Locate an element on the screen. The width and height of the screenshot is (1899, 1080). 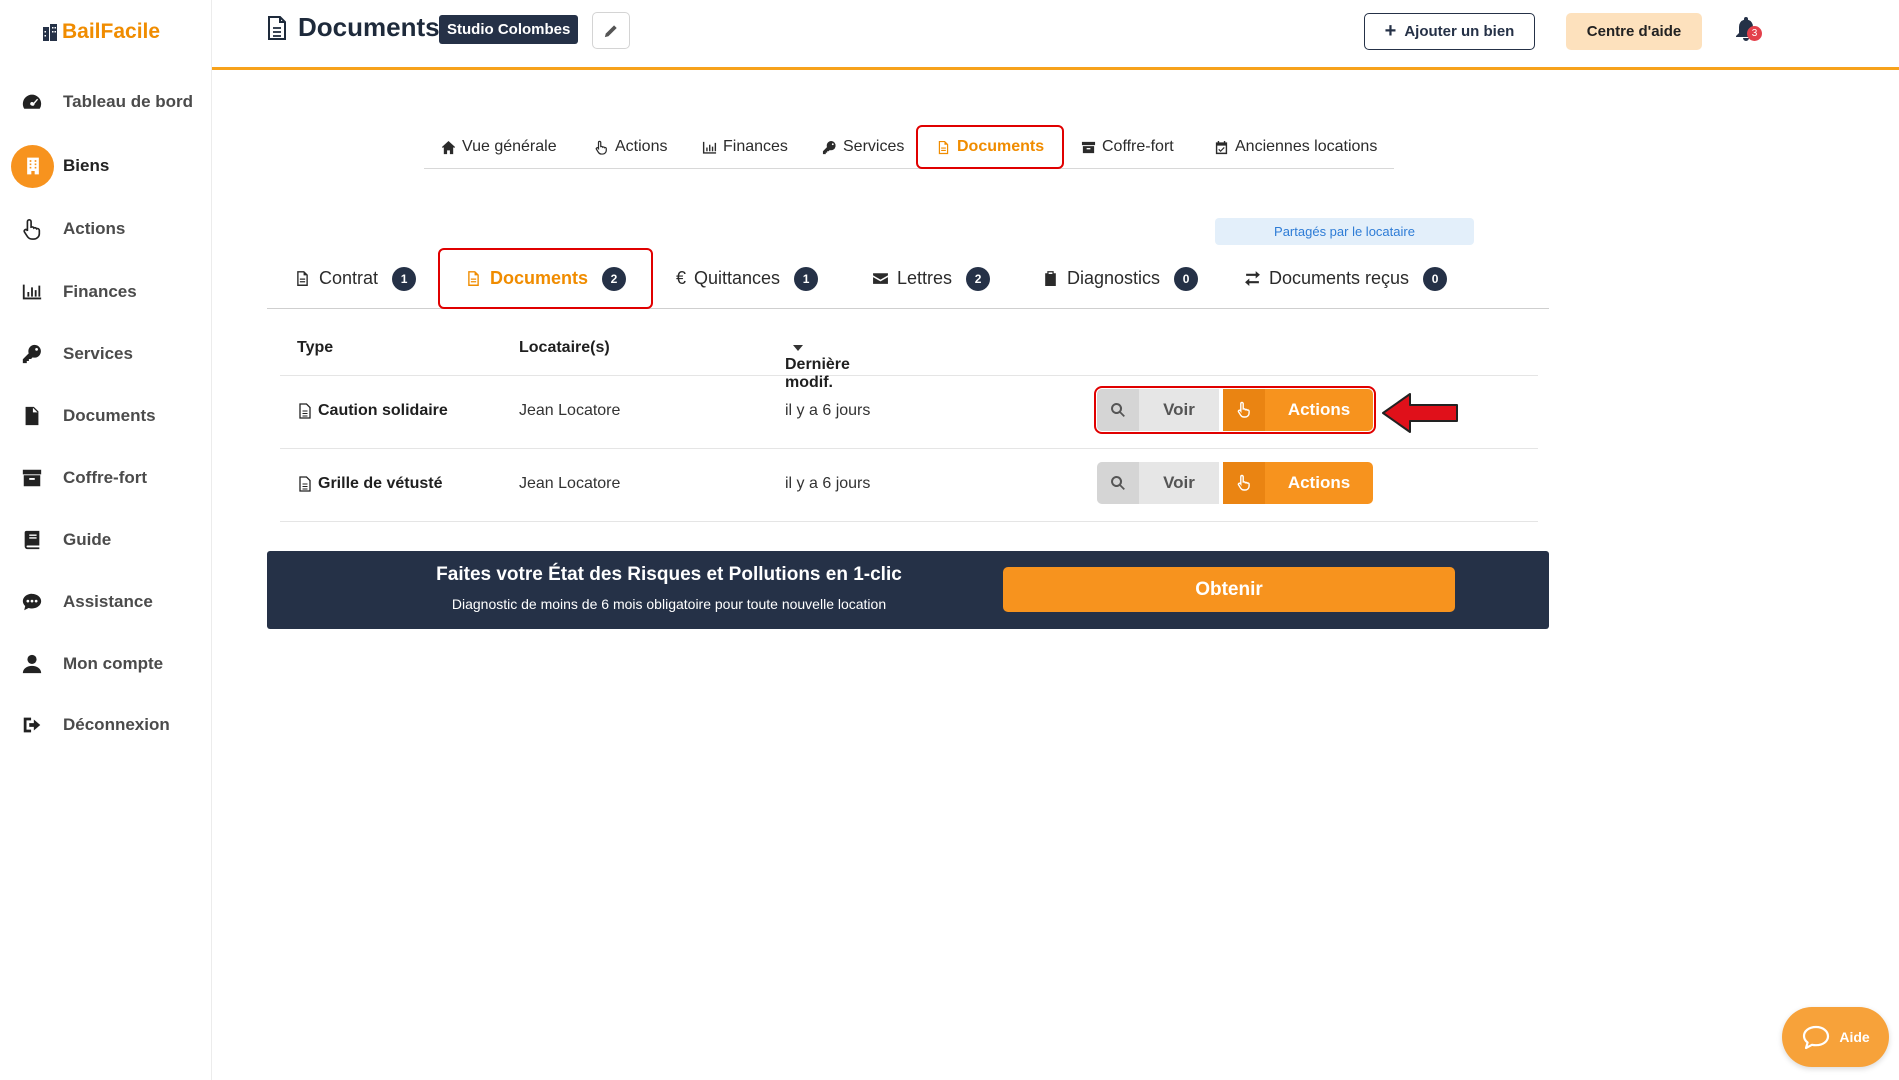
tab-anciennes-locations: Anciennes locations is located at coordinates (1295, 147).